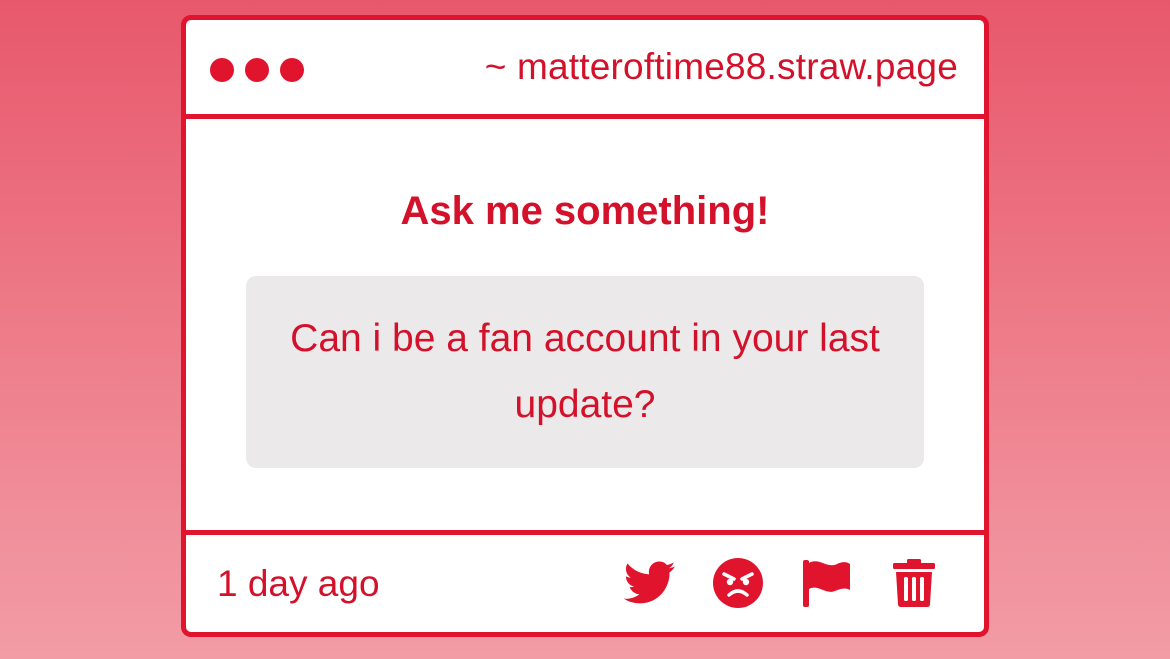 This screenshot has height=659, width=1170. Describe the element at coordinates (782, 583) in the screenshot. I see `action-bar` at that location.